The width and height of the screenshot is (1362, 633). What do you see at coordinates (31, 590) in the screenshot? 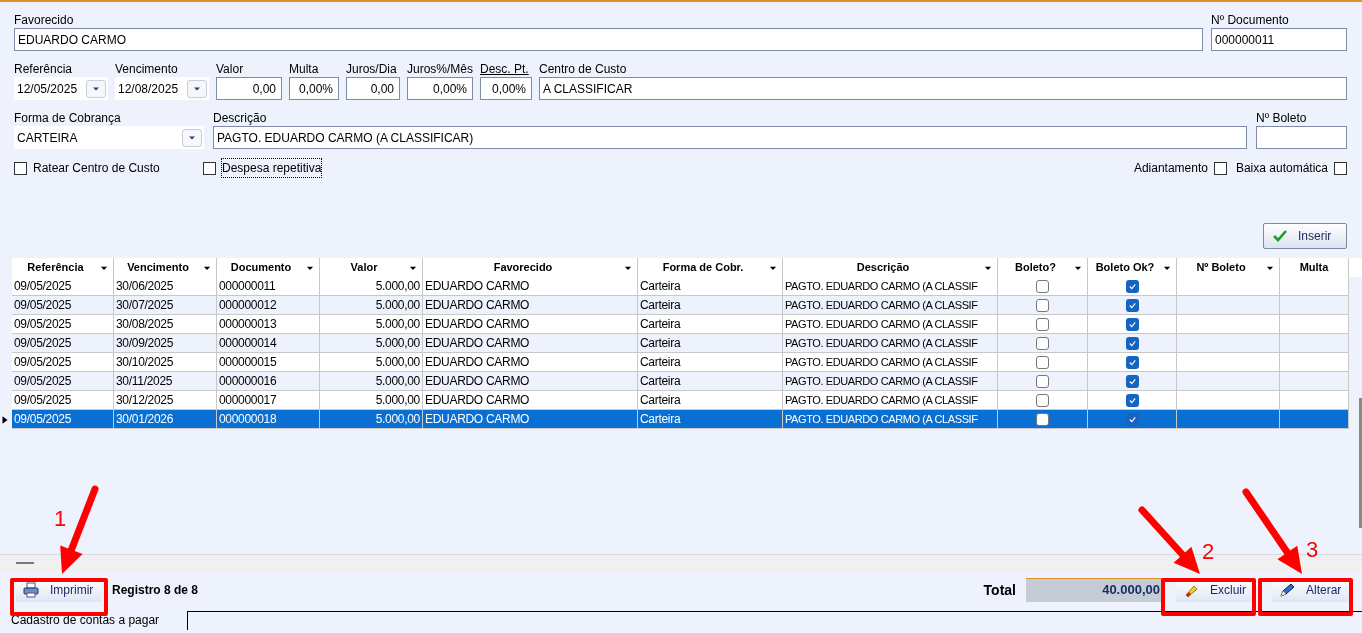
I see `printer-icon` at bounding box center [31, 590].